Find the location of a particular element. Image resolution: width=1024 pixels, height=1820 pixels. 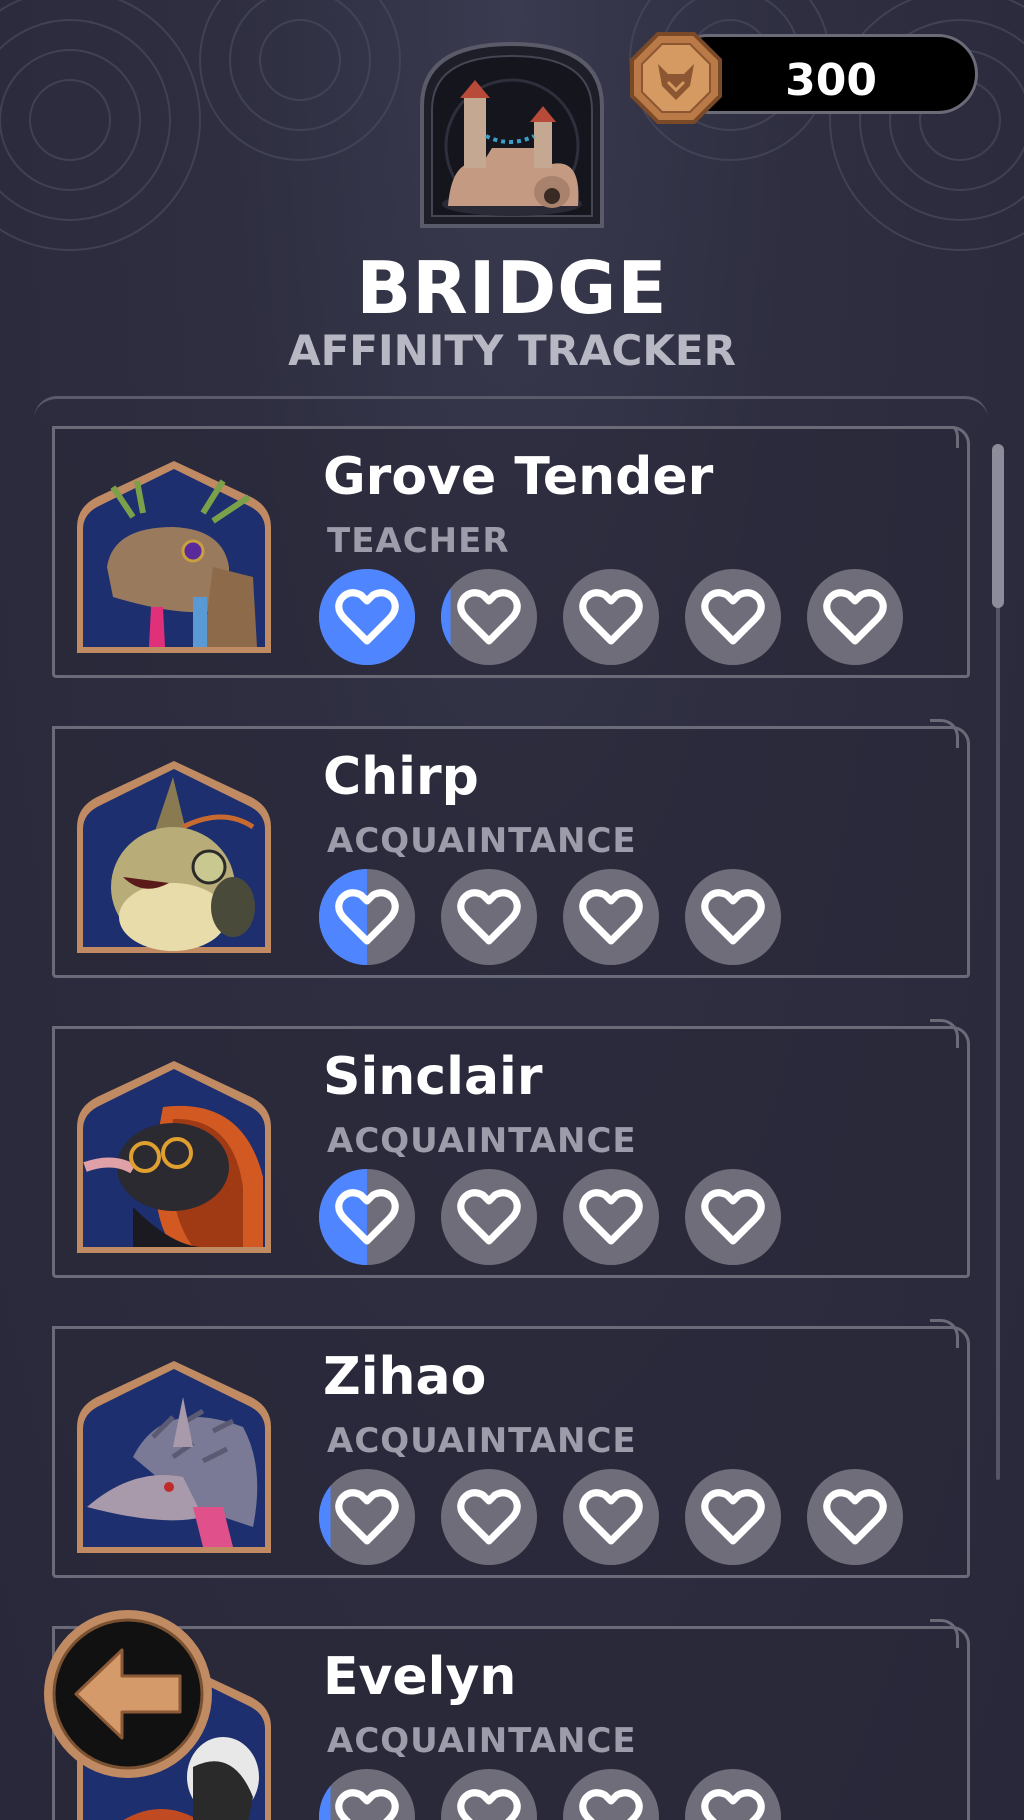

npc-card: Zihao ACQUAINTANCE is located at coordinates (511, 1448).